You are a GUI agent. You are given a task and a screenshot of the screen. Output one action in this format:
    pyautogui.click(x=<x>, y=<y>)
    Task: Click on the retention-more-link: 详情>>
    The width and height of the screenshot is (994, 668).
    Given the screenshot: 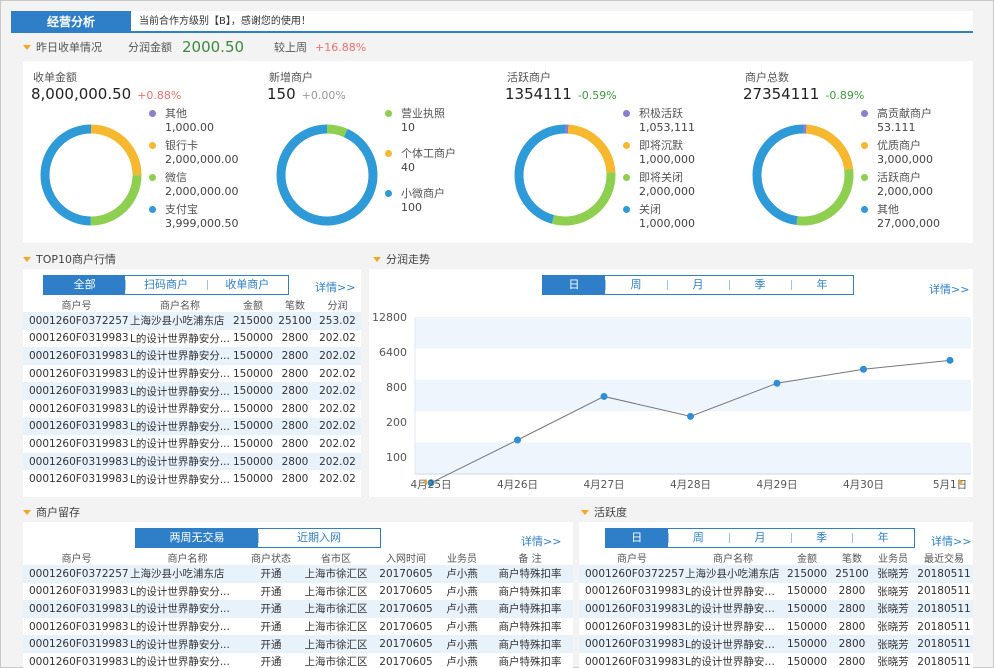 What is the action you would take?
    pyautogui.click(x=541, y=541)
    